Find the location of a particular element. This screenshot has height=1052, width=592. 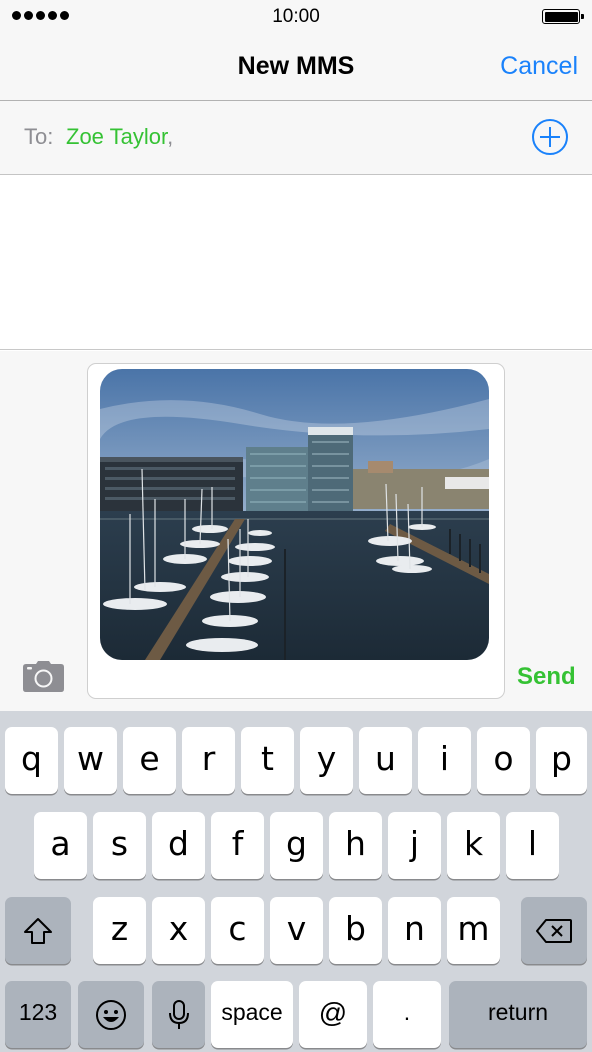

key-k: k is located at coordinates (473, 845).